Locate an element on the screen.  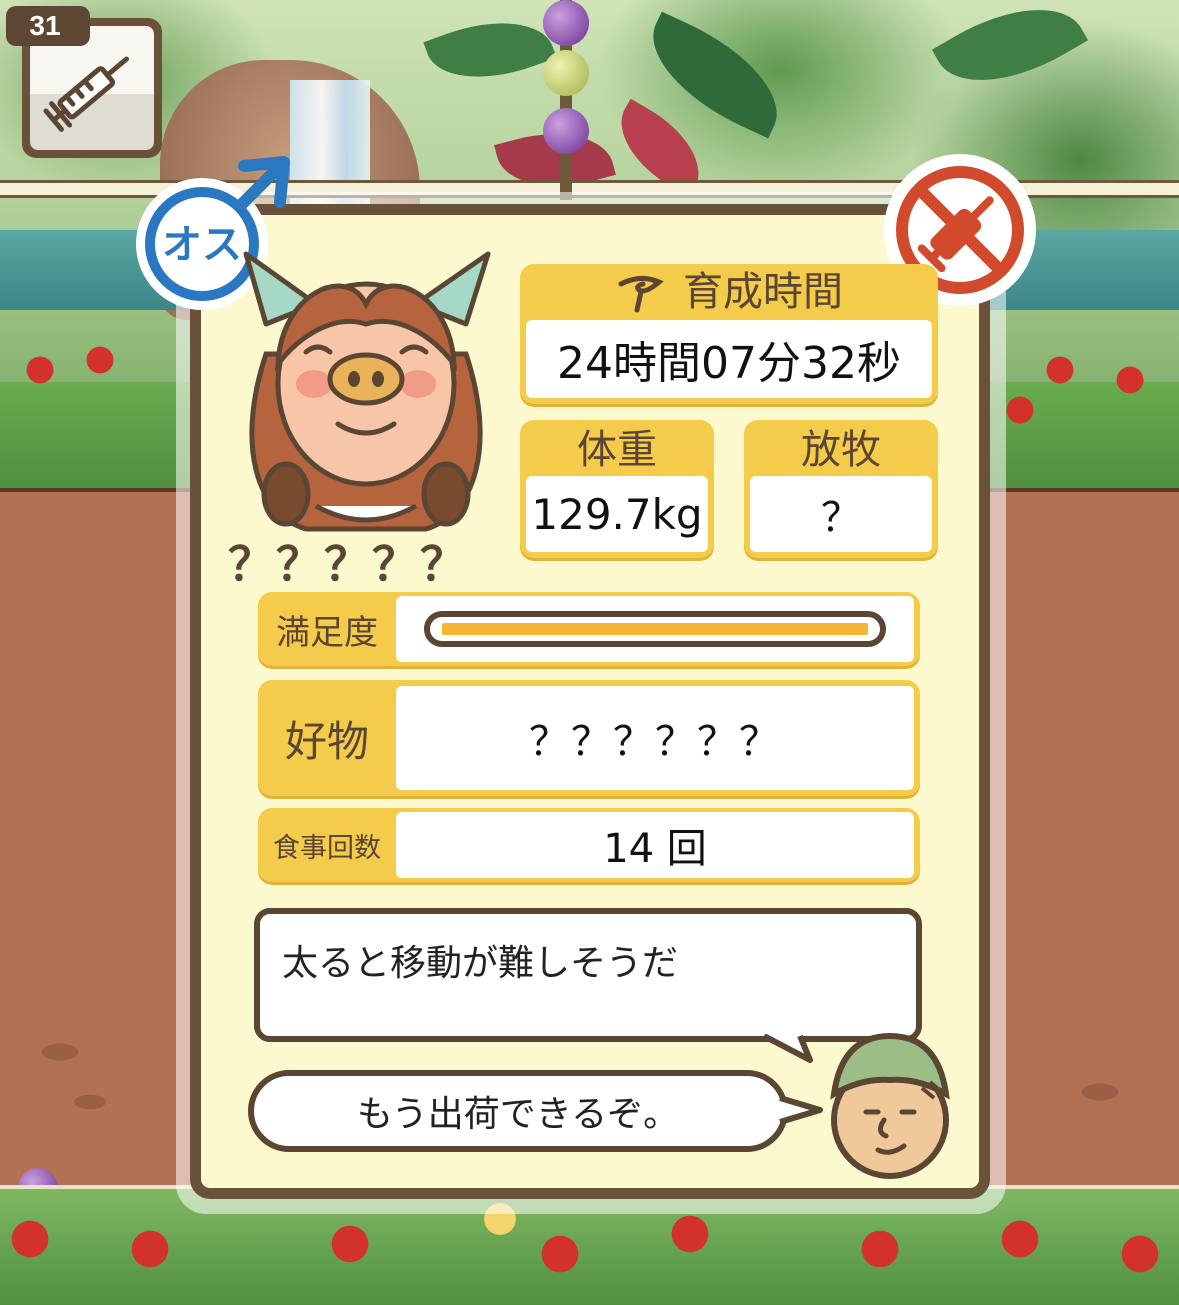
farmer-bubble-tail is located at coordinates (801, 1110).